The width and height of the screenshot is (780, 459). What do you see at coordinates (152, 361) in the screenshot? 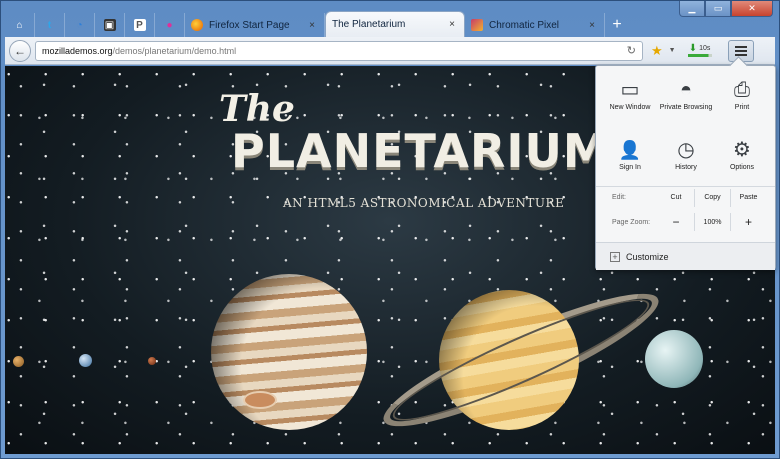
I see `mars-planet` at bounding box center [152, 361].